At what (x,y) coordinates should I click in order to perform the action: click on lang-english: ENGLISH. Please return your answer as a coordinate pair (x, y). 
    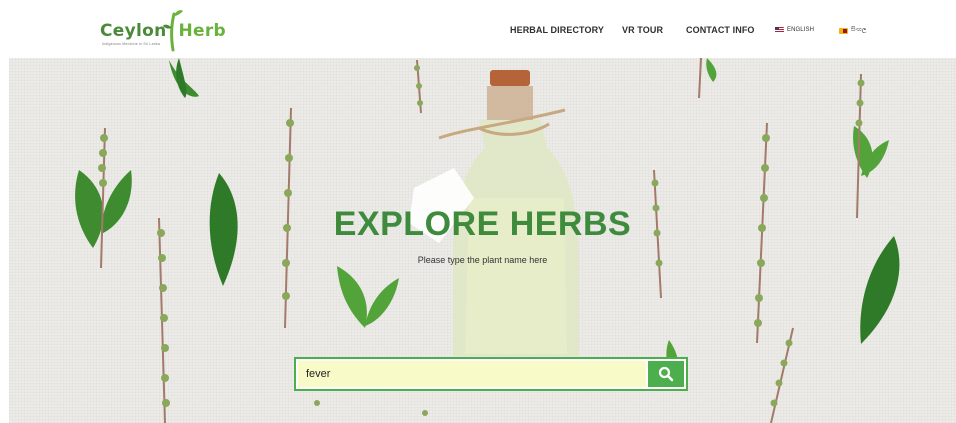
    Looking at the image, I should click on (794, 30).